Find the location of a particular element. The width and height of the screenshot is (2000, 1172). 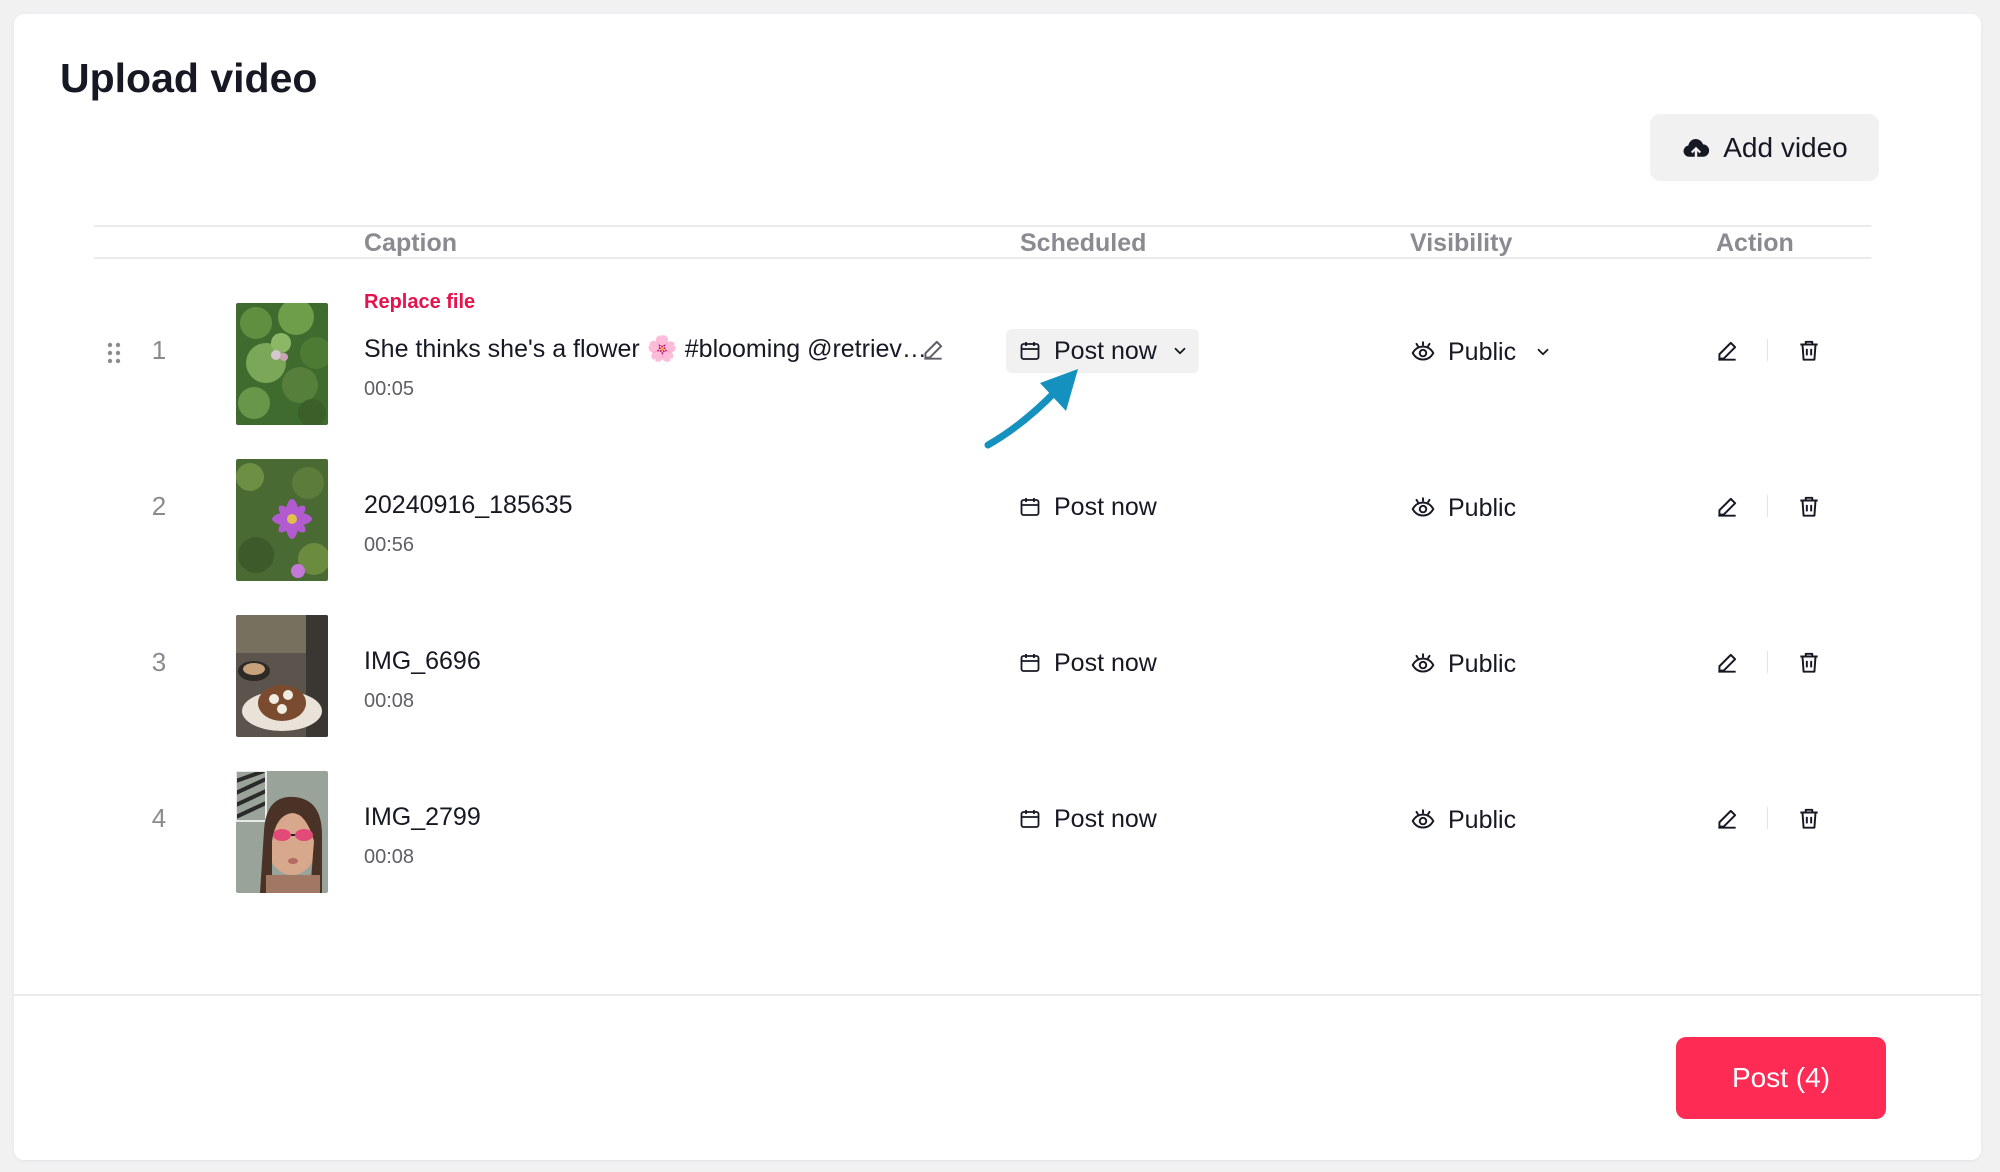

table-row: 4 IMG_2799 00:08 Post now Public is located at coordinates (982, 824).